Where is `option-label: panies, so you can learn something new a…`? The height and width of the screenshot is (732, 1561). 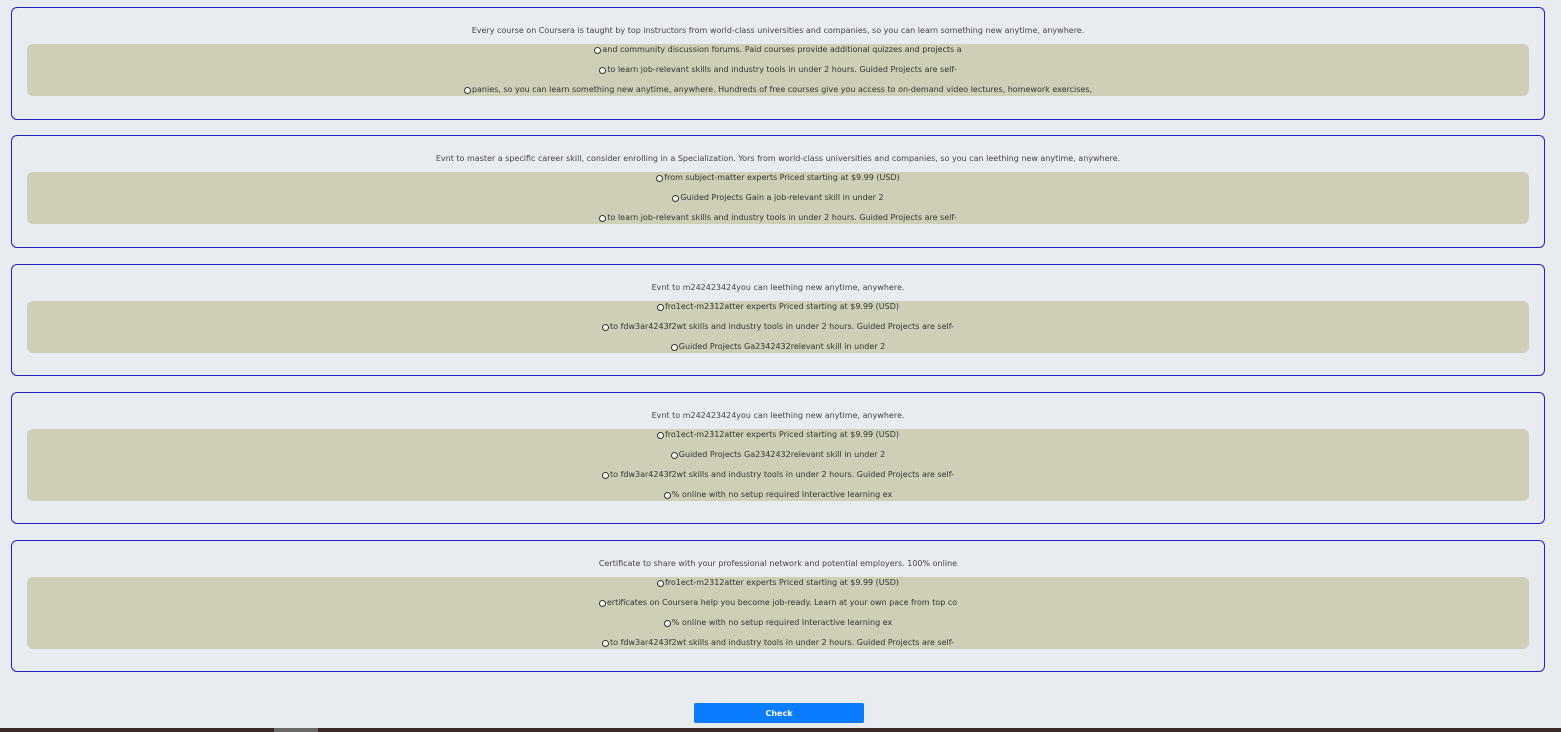 option-label: panies, so you can learn something new a… is located at coordinates (782, 89).